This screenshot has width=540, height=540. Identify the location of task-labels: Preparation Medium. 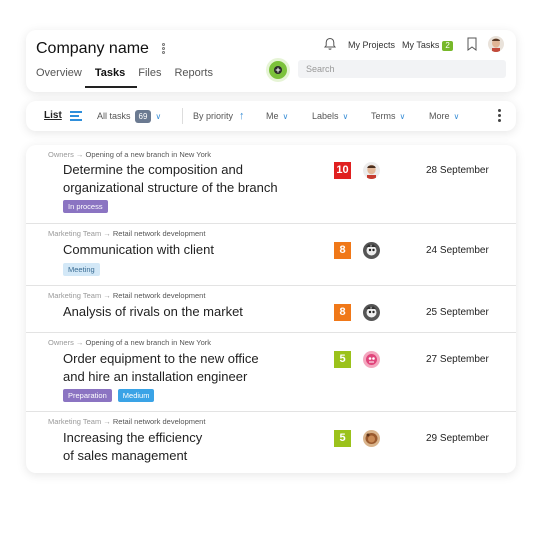
(109, 395).